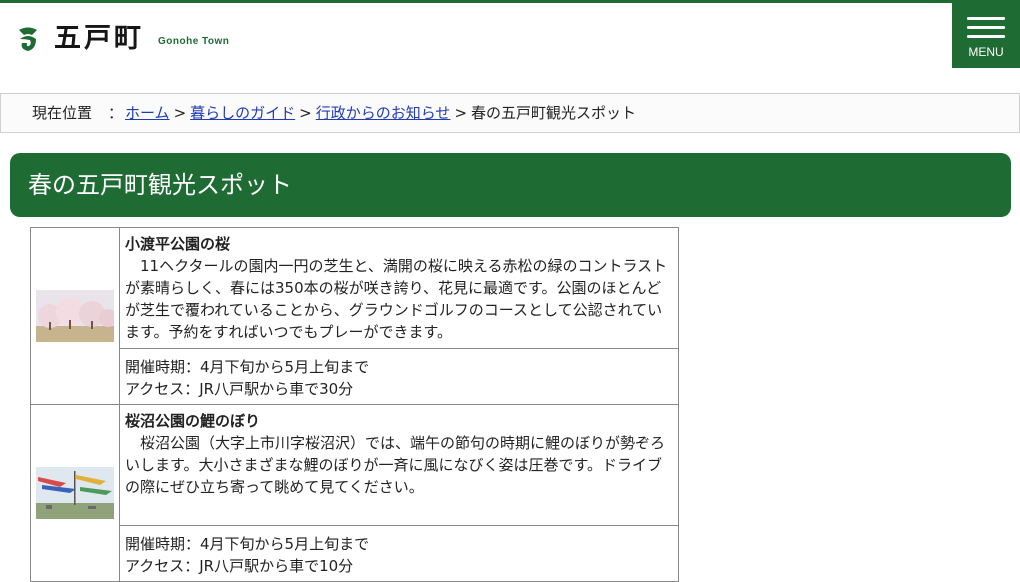  What do you see at coordinates (194, 41) in the screenshot?
I see `logo-subtitle: Gonohe Town` at bounding box center [194, 41].